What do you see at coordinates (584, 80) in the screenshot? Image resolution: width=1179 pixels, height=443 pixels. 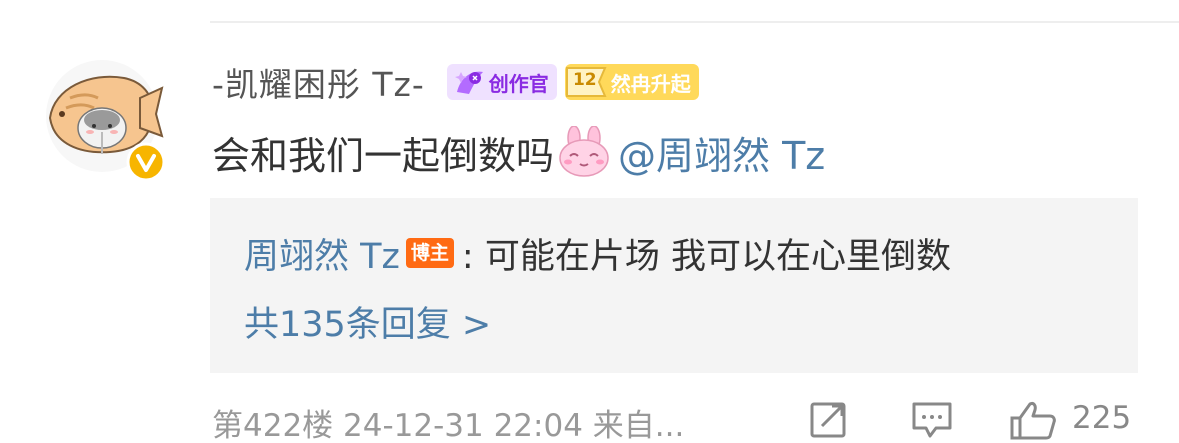 I see `fan-level-number: 12` at bounding box center [584, 80].